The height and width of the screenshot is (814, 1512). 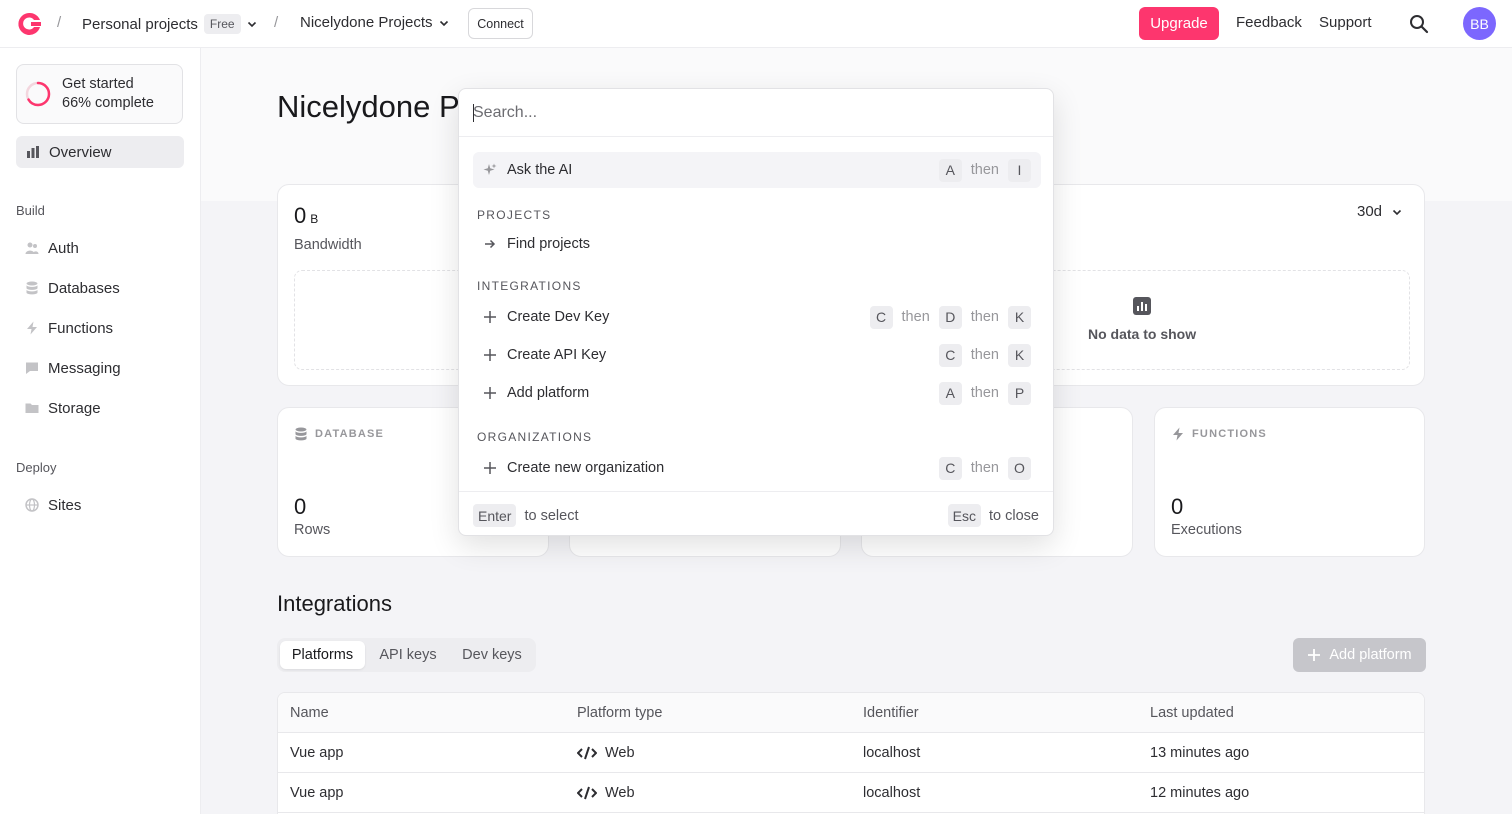 I want to click on sidebar-item-functions: Functions, so click(x=100, y=328).